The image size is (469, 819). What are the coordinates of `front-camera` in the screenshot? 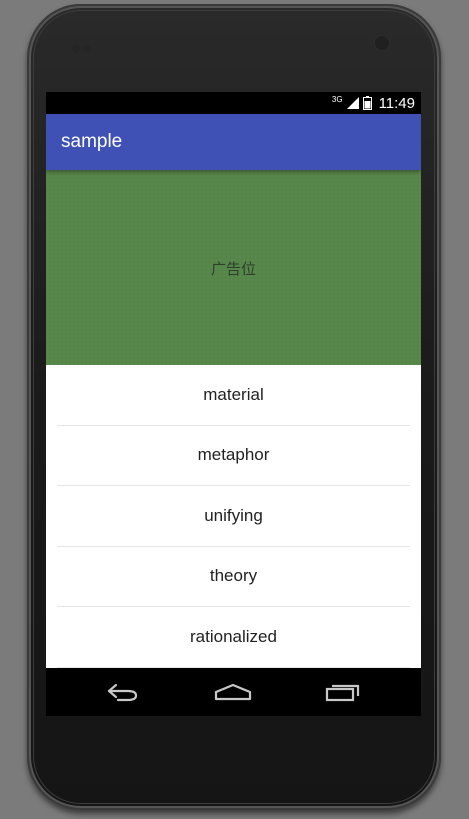 It's located at (382, 43).